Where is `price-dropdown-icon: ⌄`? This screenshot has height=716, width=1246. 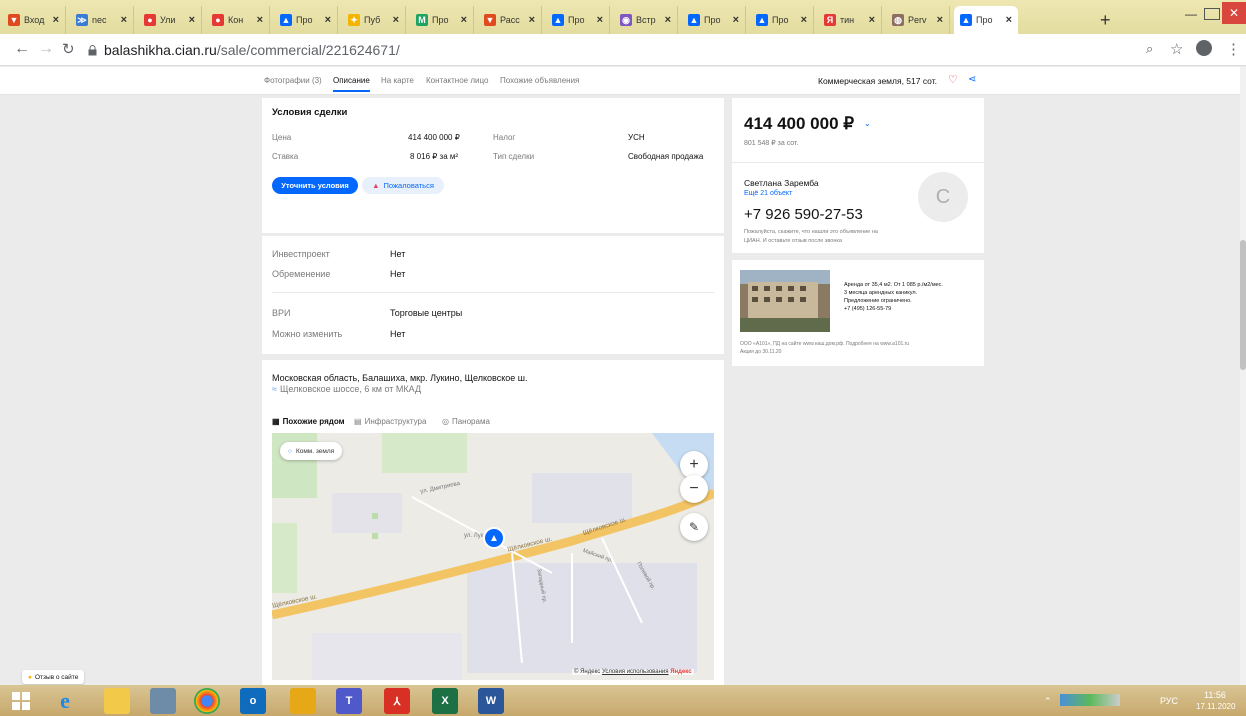
price-dropdown-icon: ⌄ is located at coordinates (867, 123).